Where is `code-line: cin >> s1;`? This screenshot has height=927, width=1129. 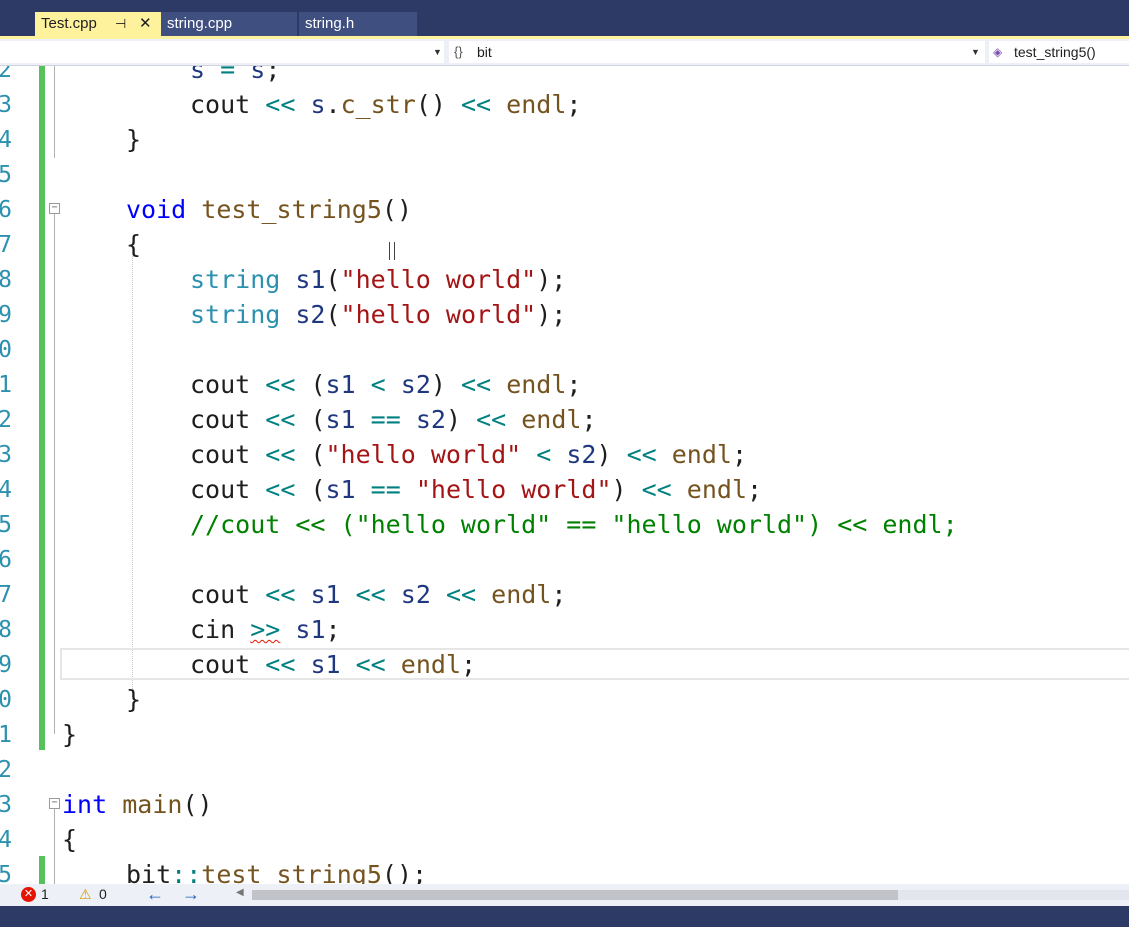
code-line: cin >> s1; is located at coordinates (265, 629).